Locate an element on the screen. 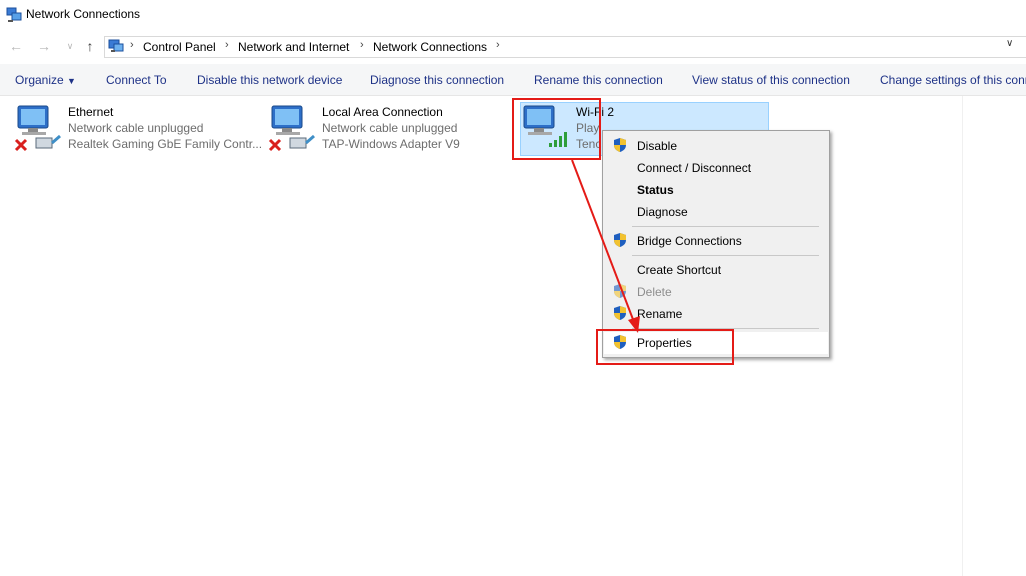 Image resolution: width=1026 pixels, height=576 pixels. pane-divider is located at coordinates (962, 336).